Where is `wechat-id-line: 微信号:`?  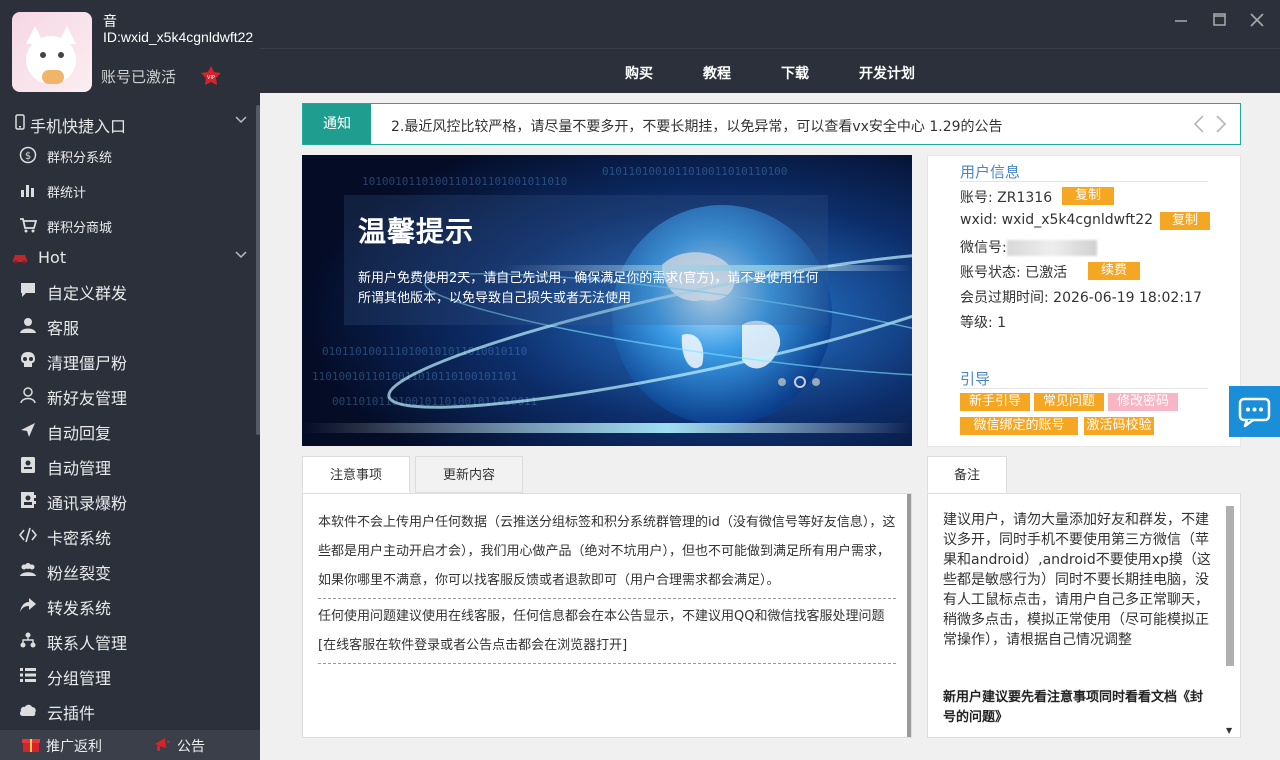 wechat-id-line: 微信号: is located at coordinates (1028, 247).